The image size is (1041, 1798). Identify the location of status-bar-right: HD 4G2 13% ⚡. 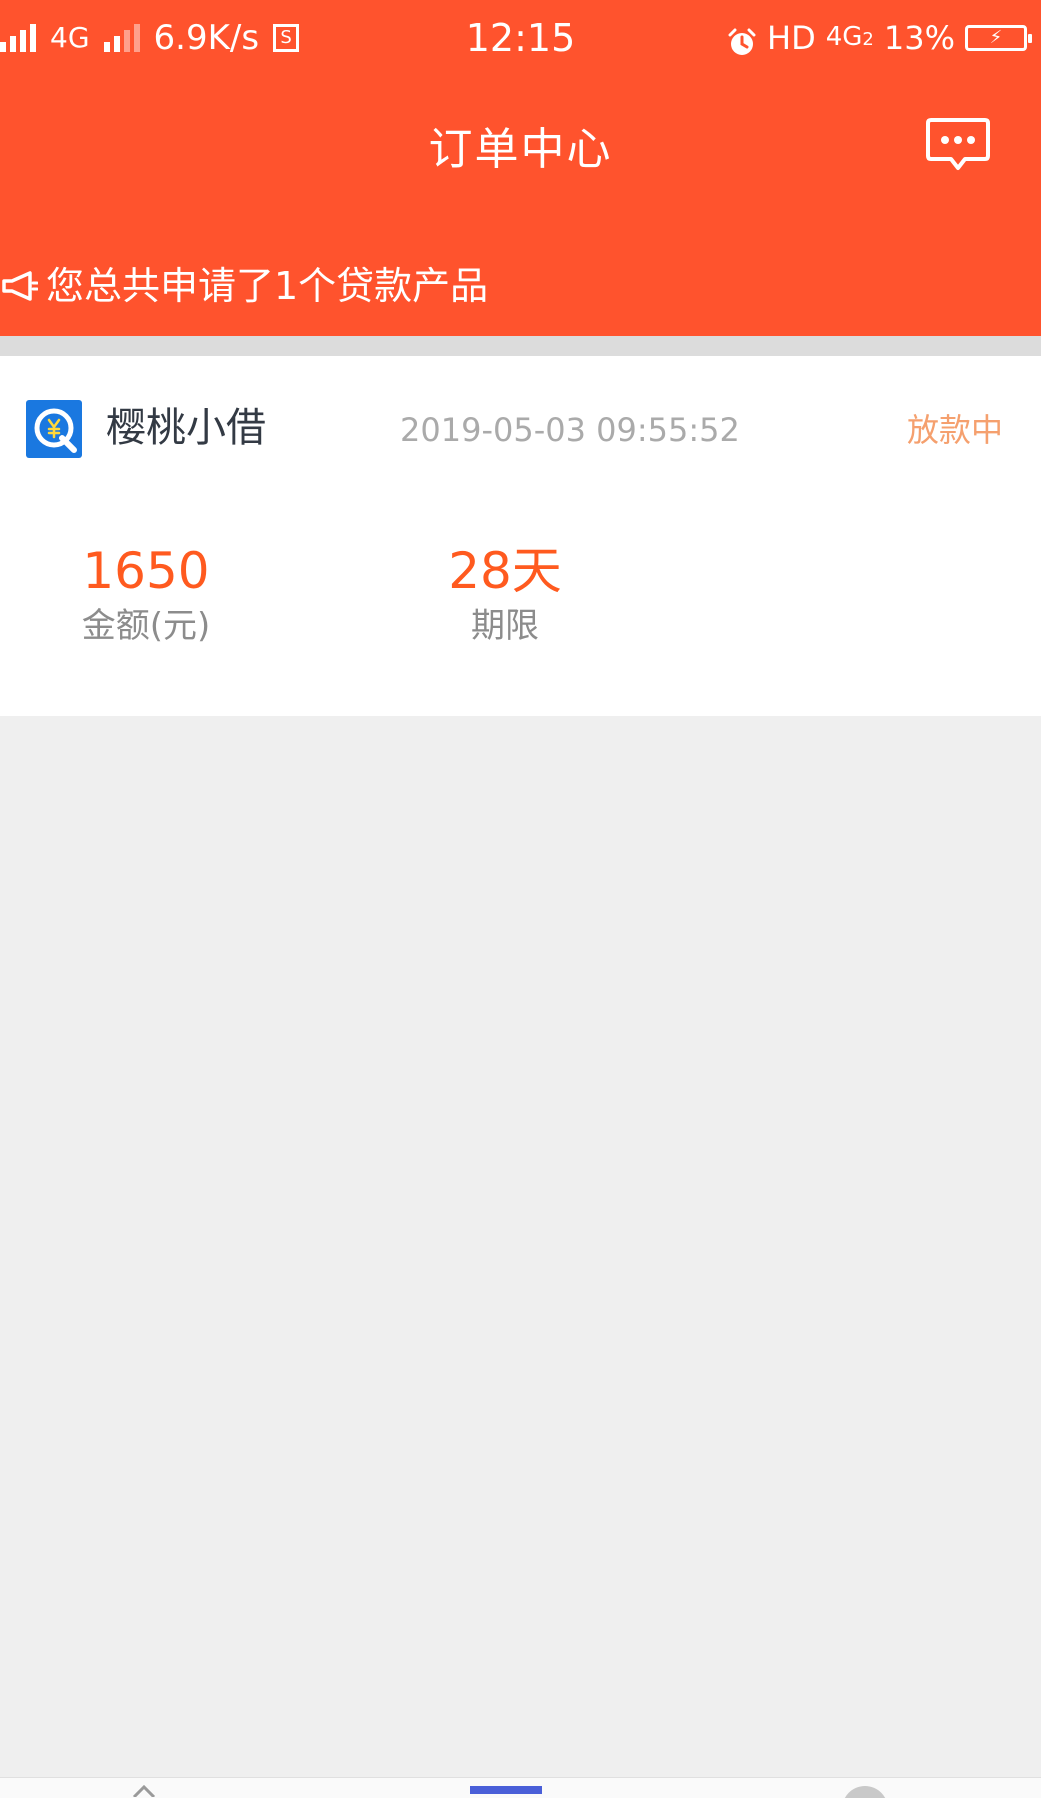
(879, 38).